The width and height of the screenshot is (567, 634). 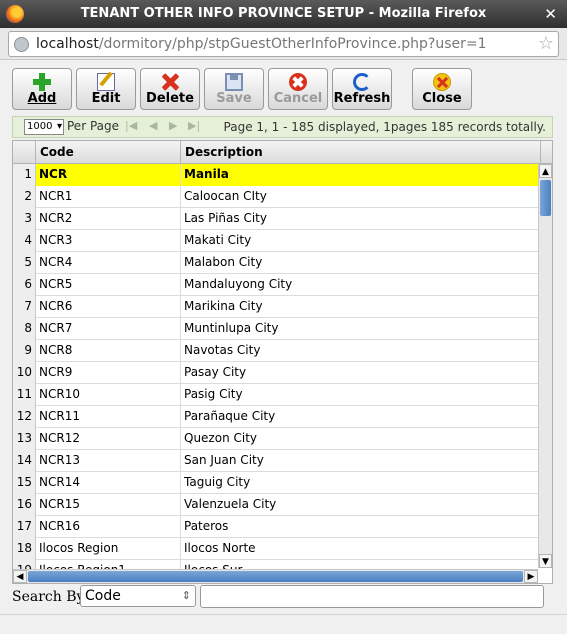 I want to click on cell-code: NCR5, so click(x=108, y=285).